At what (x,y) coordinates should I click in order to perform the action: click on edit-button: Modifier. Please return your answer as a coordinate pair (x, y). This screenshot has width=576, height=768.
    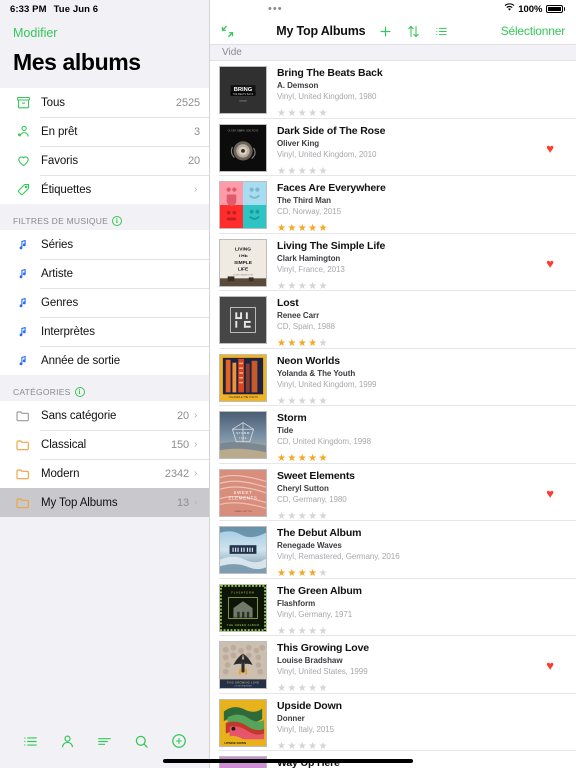
    Looking at the image, I should click on (35, 33).